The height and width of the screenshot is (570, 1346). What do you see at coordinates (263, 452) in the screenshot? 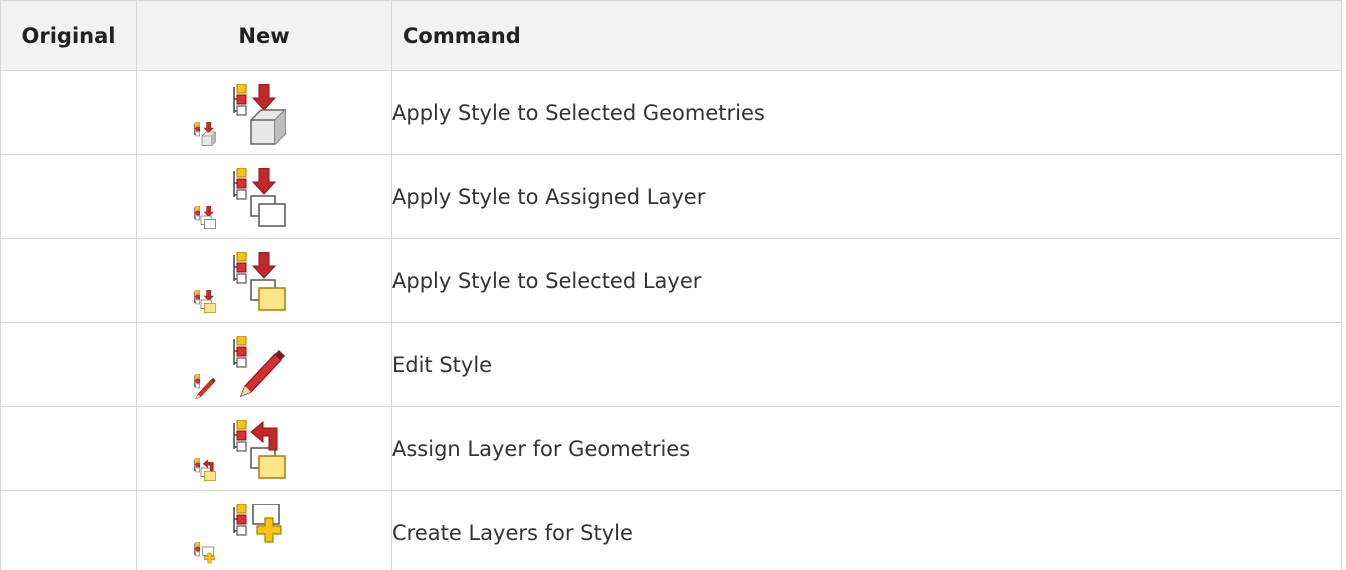
I see `assign-layer-geometries-icon` at bounding box center [263, 452].